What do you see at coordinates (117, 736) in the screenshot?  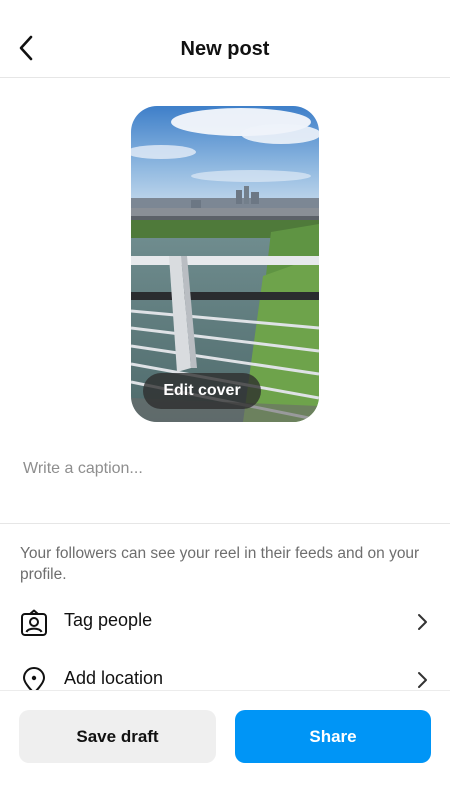 I see `save-draft-button: Save draft` at bounding box center [117, 736].